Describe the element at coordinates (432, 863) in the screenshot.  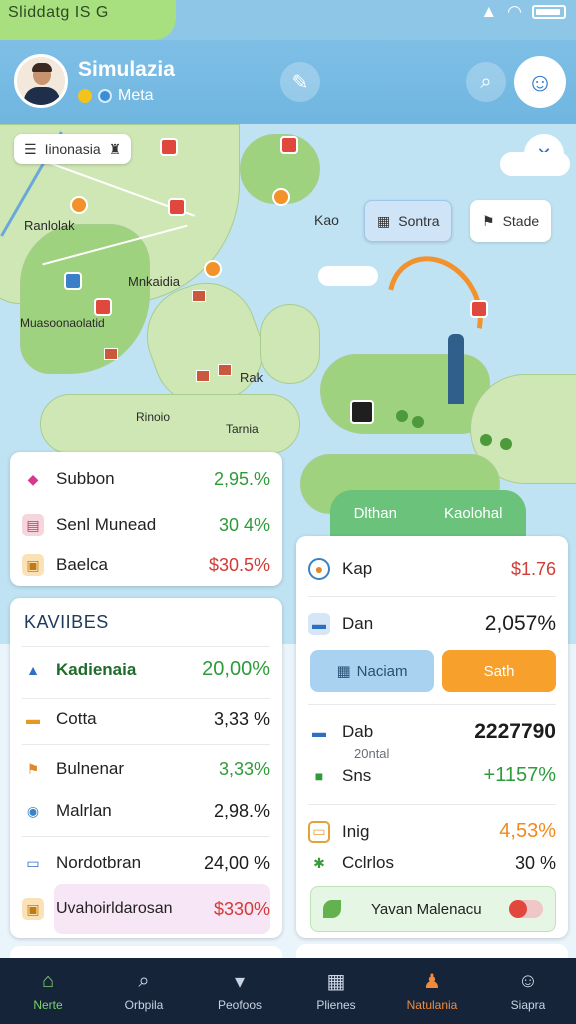
I see `detail-row: ✱ Cclrlos 30 %` at that location.